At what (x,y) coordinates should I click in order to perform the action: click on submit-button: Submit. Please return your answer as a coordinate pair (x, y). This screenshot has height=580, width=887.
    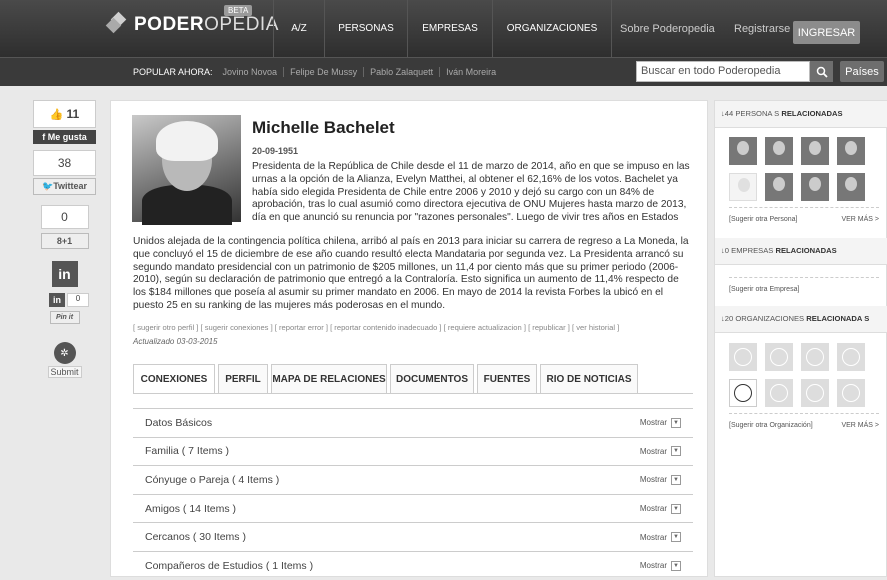
    Looking at the image, I should click on (64, 372).